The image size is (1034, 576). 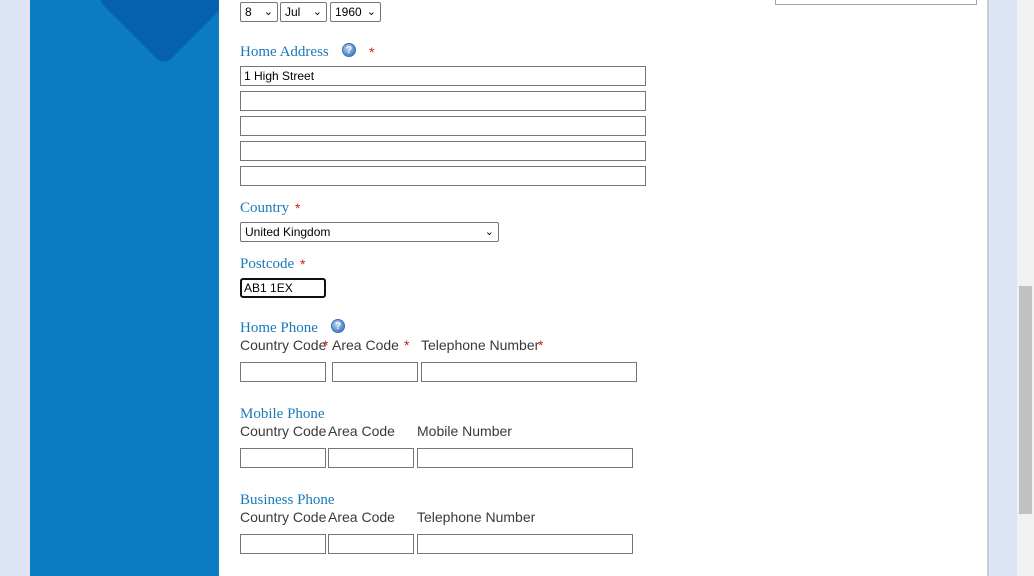 What do you see at coordinates (267, 264) in the screenshot?
I see `postcode-label: Postcode` at bounding box center [267, 264].